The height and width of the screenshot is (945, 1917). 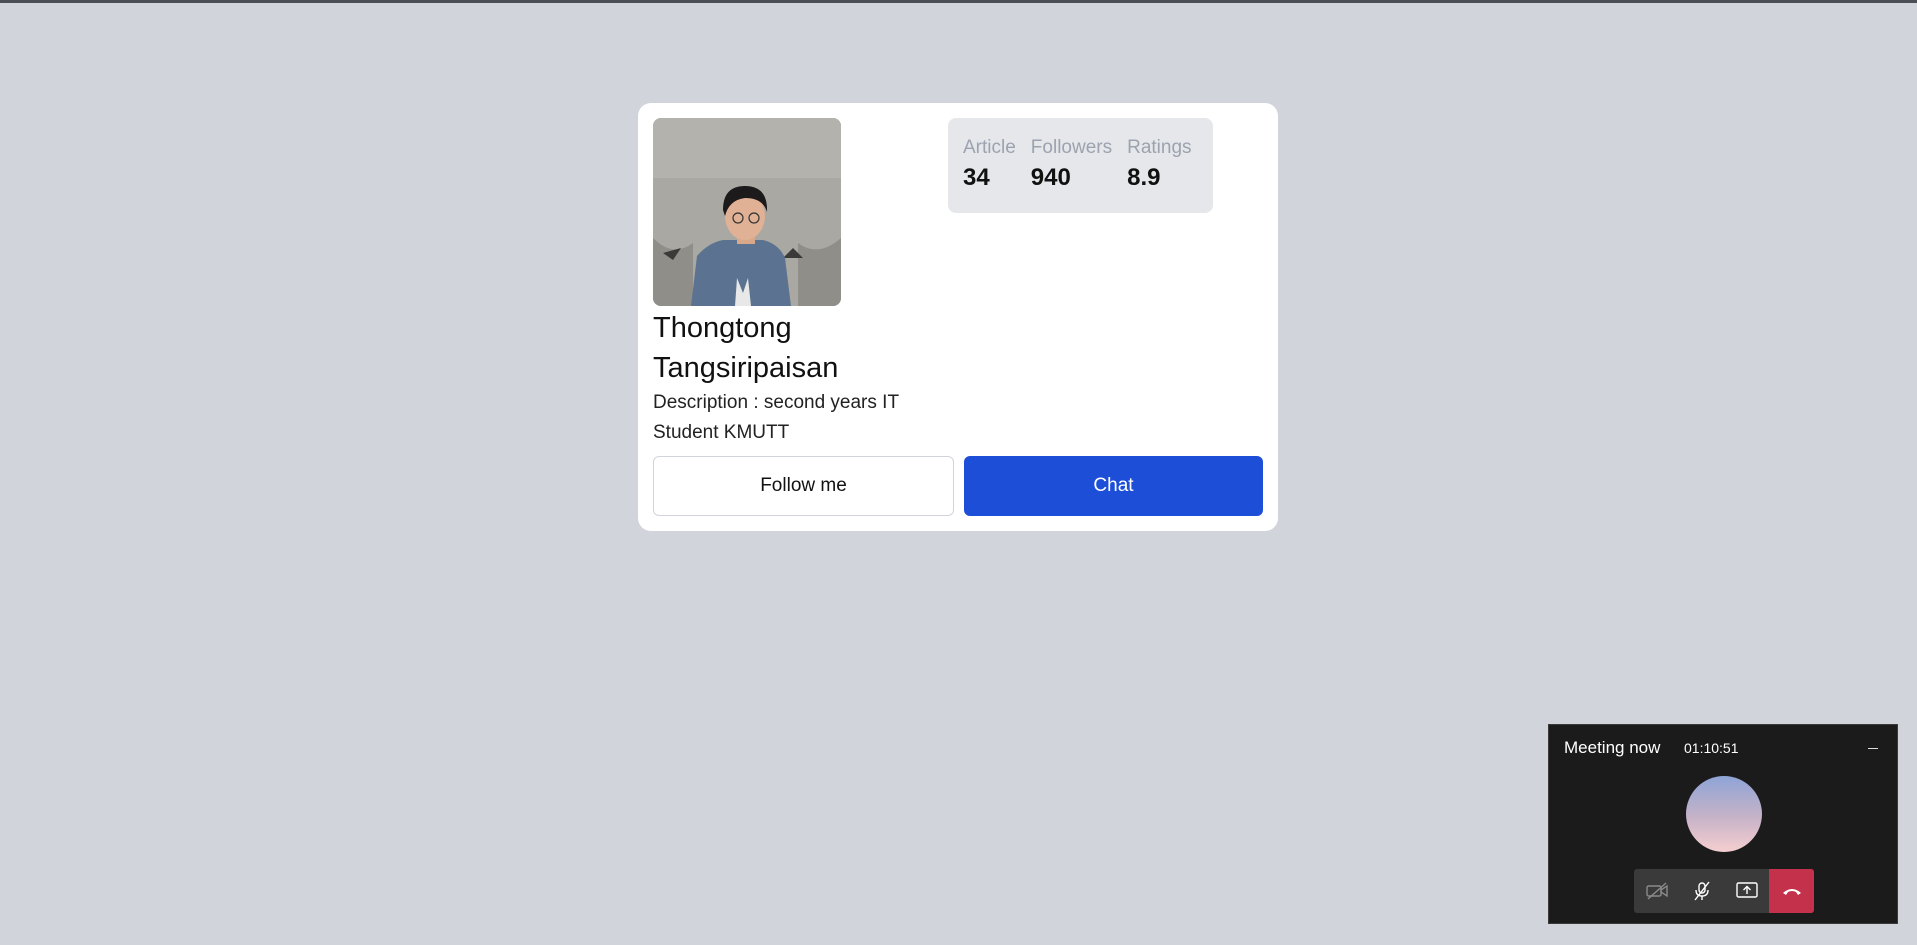 I want to click on stats-panel: Article 34 Followers 940 Ratings 8.9, so click(x=1080, y=165).